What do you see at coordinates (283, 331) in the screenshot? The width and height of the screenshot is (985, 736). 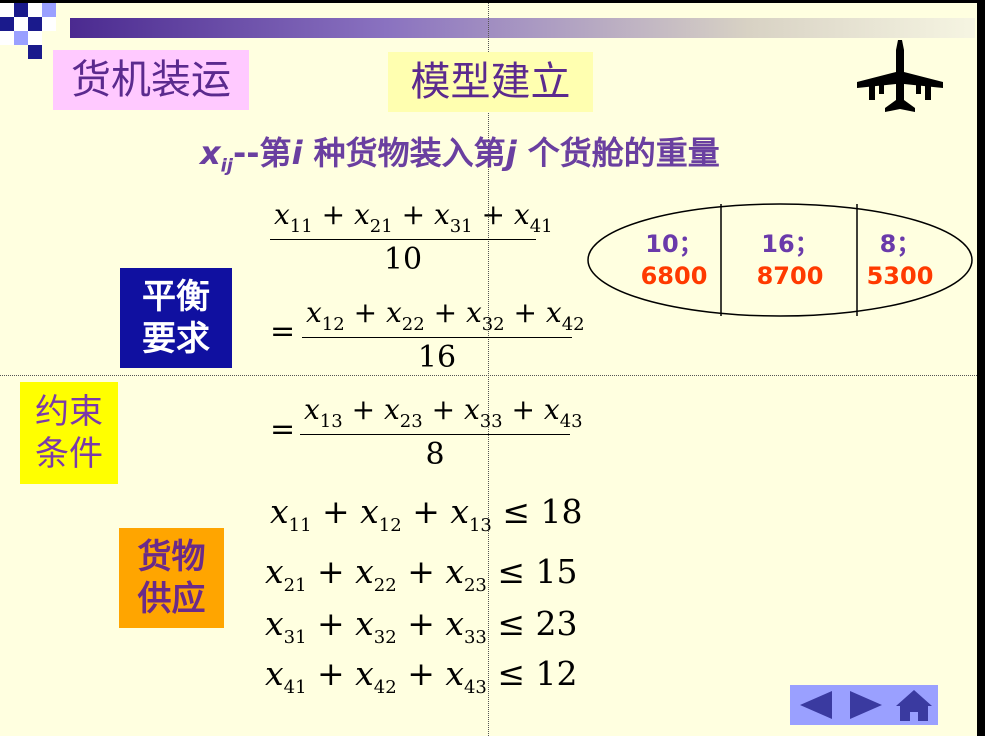 I see `equals-sign-1: =` at bounding box center [283, 331].